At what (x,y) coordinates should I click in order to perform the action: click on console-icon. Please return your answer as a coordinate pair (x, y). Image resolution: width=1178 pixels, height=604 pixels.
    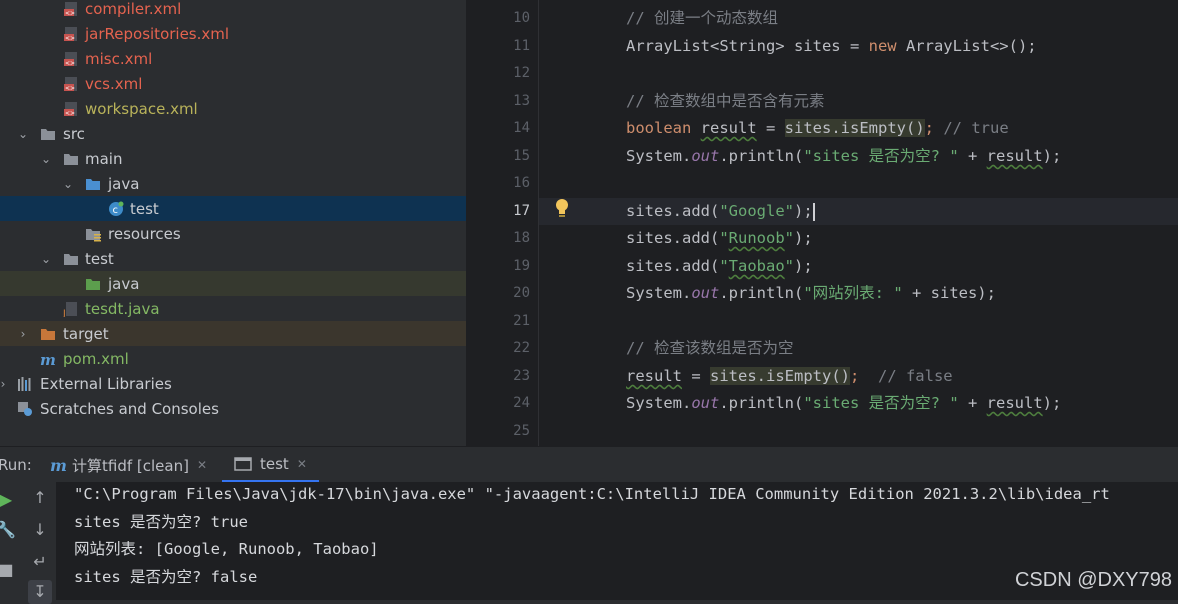
    Looking at the image, I should click on (243, 463).